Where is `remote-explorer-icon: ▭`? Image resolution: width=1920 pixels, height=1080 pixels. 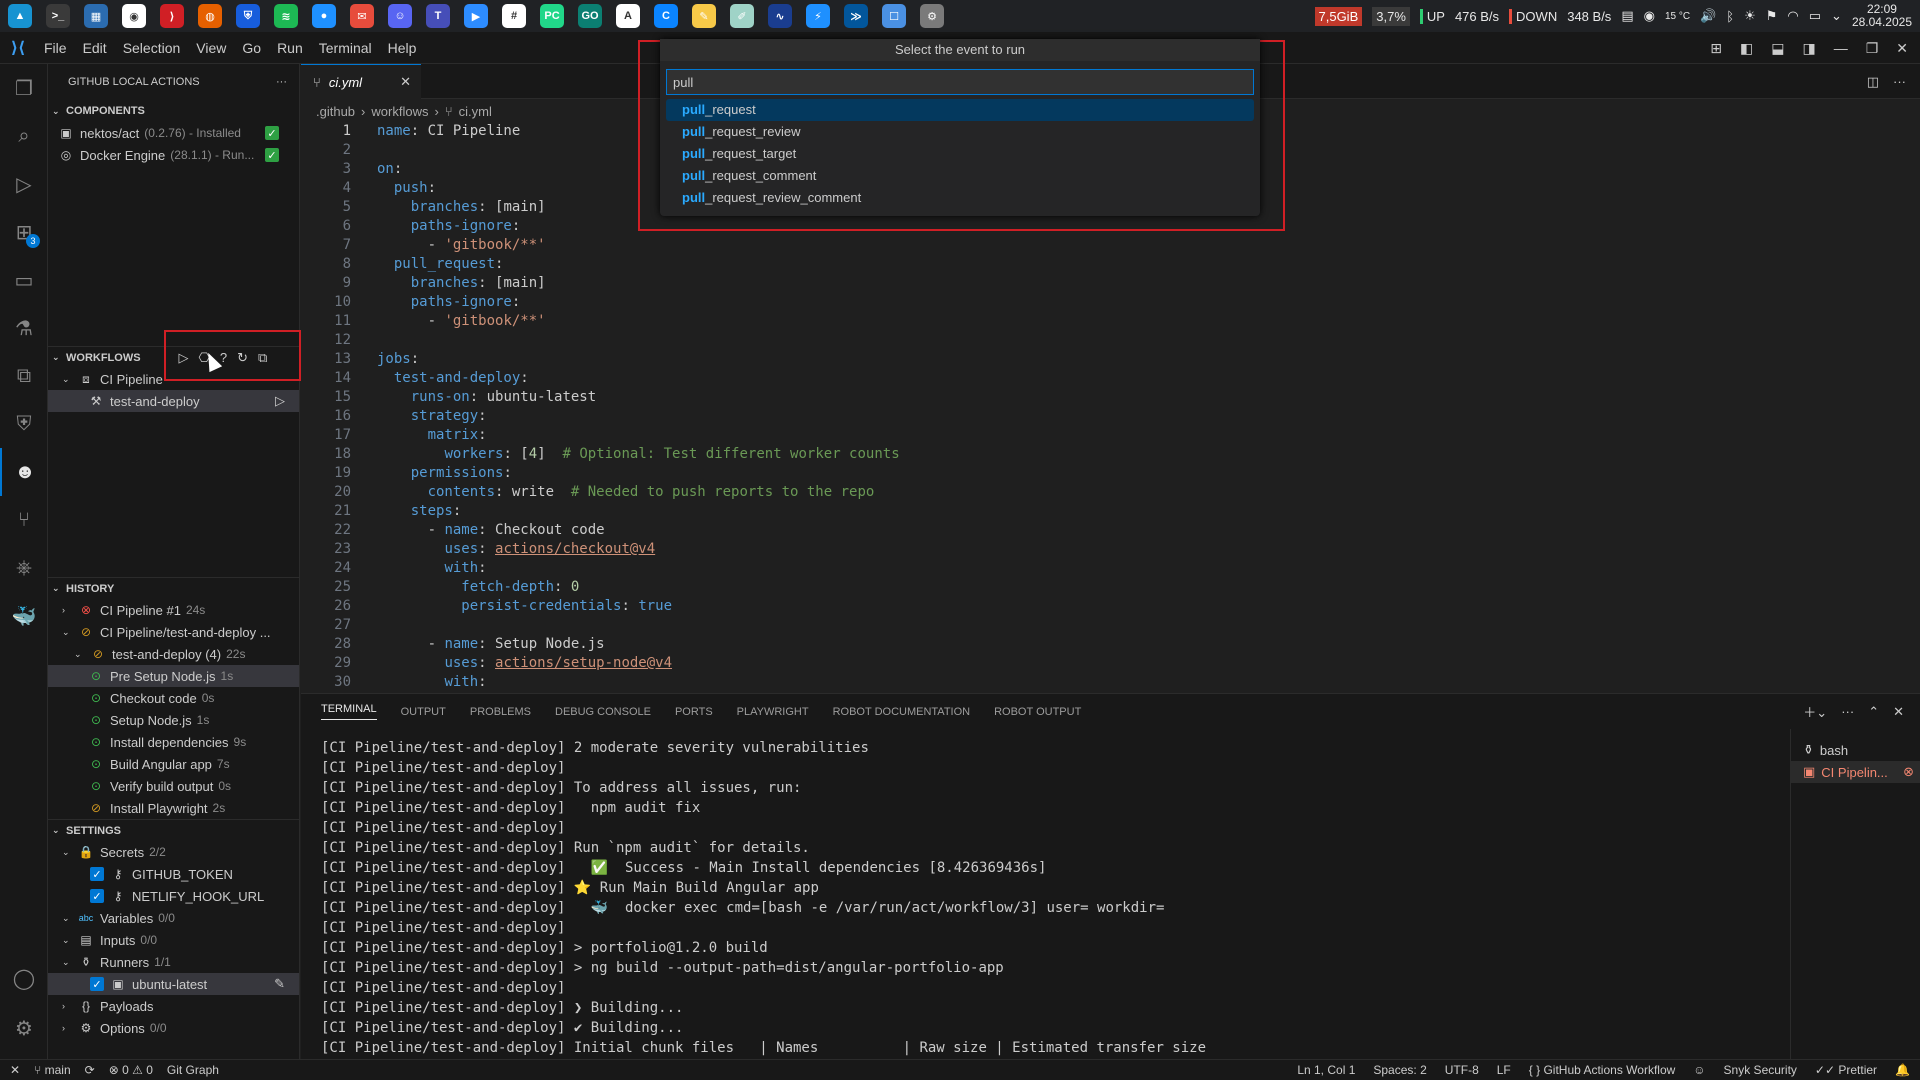 remote-explorer-icon: ▭ is located at coordinates (24, 280).